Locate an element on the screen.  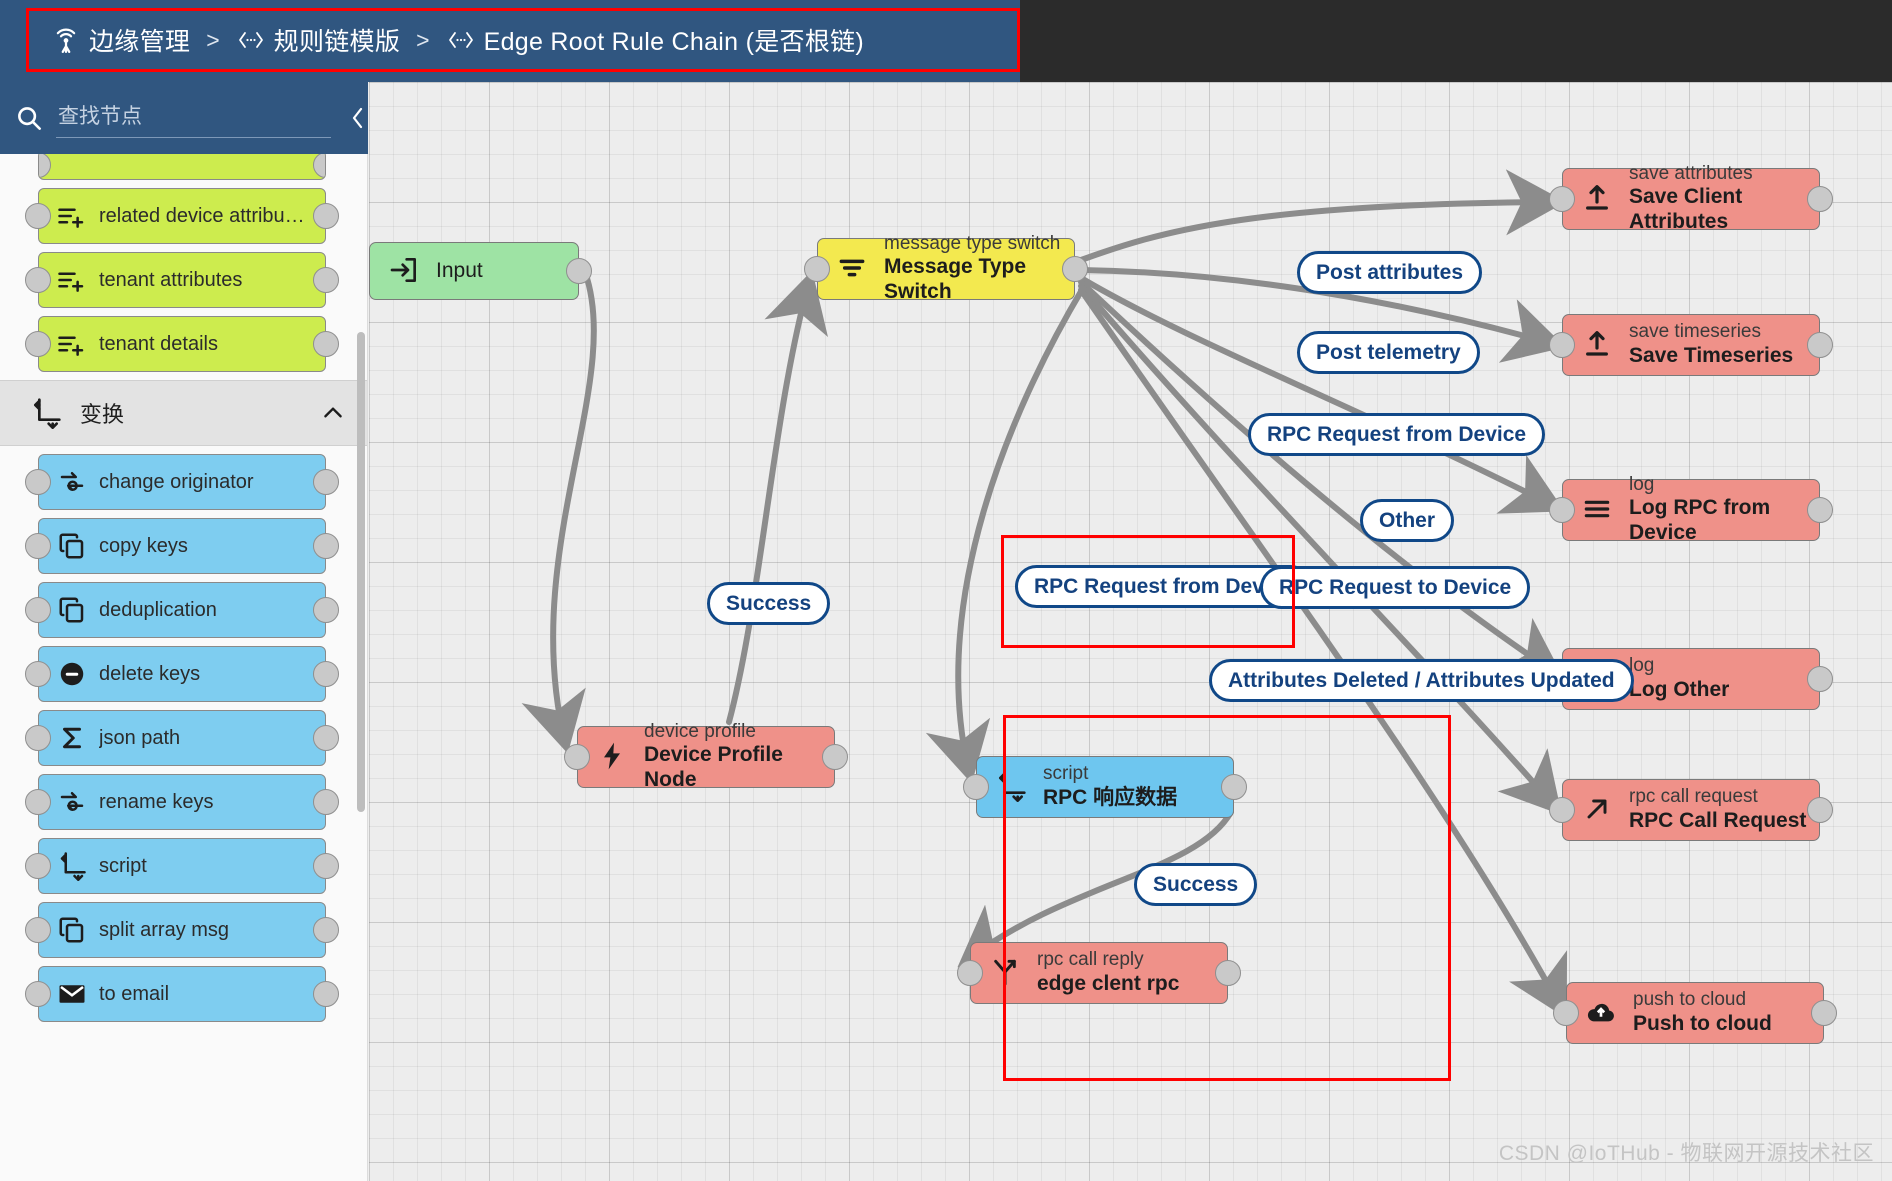
edge-label-success-left: Success is located at coordinates (769, 604).